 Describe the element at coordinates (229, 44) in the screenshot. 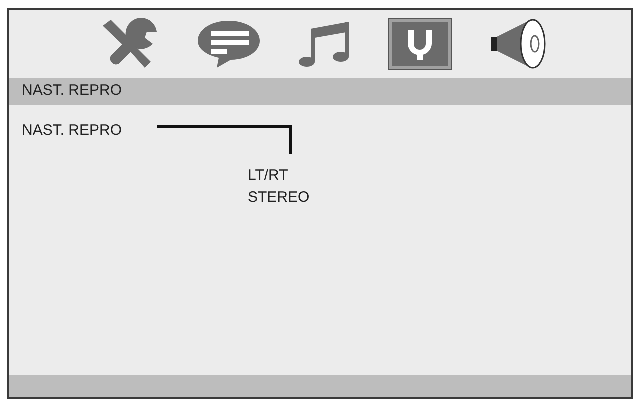

I see `speech-bubble-icon` at that location.